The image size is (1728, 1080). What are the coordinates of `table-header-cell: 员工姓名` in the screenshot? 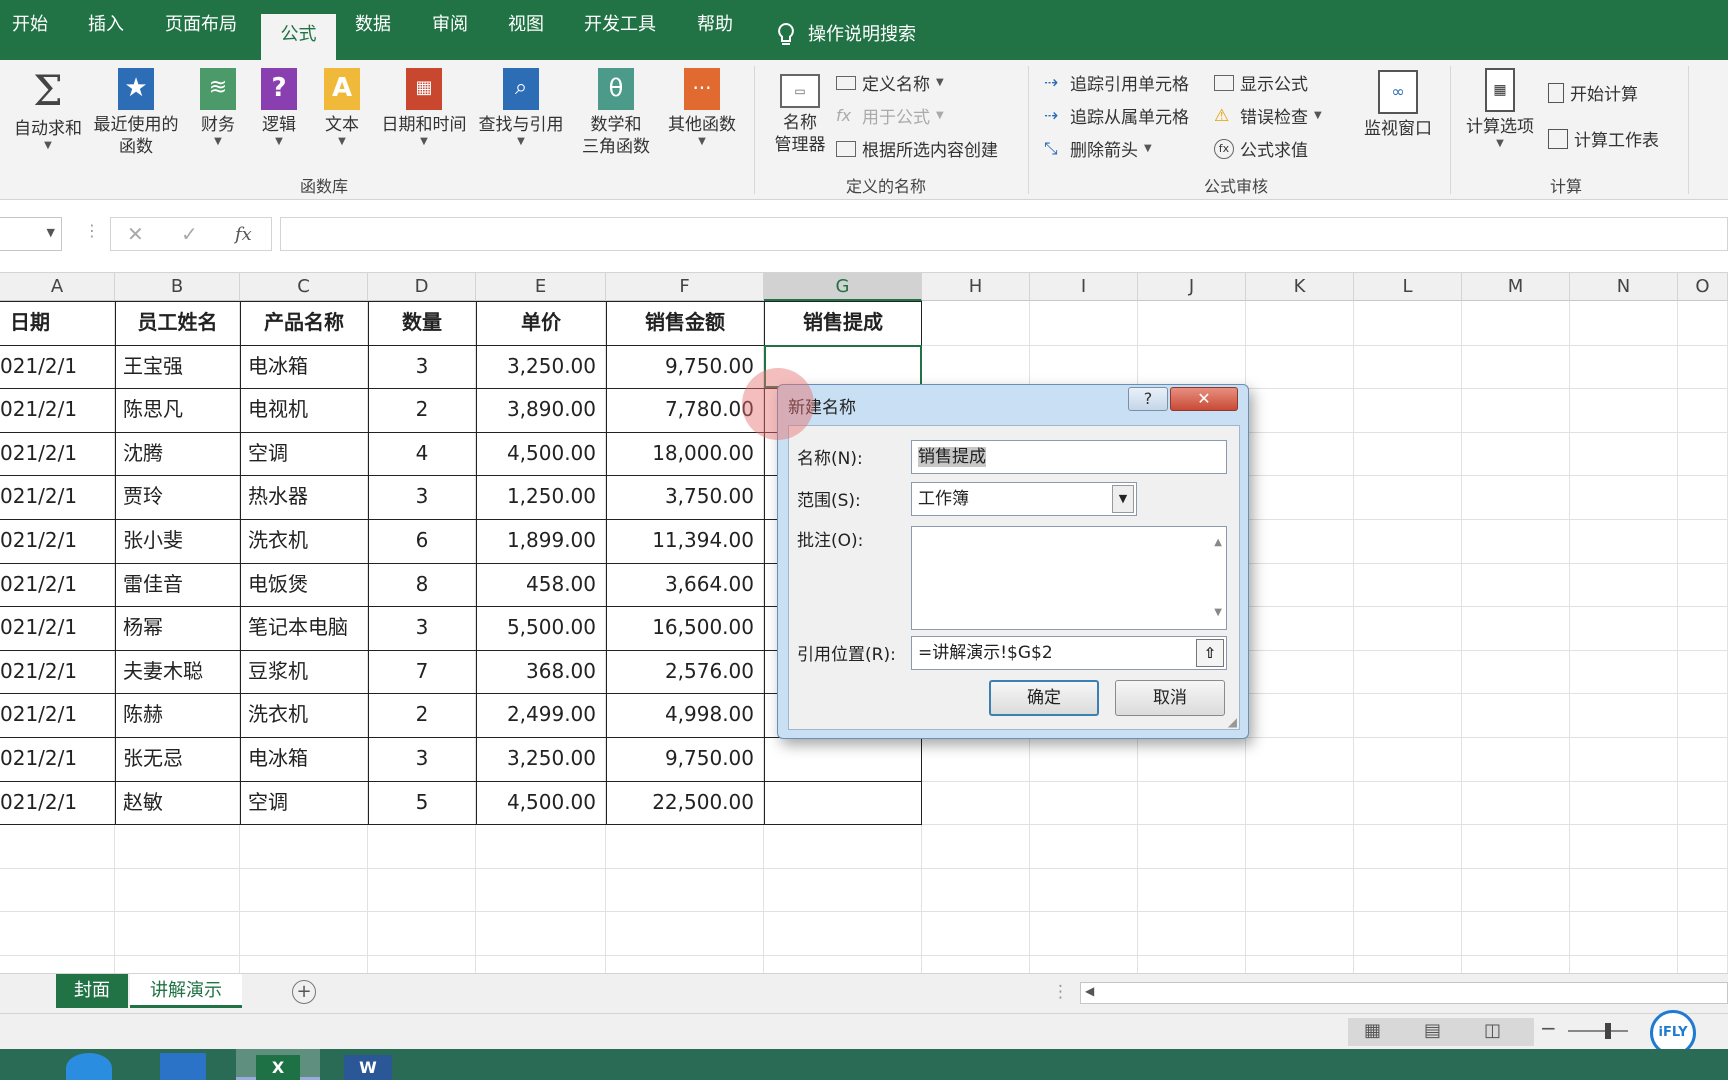 It's located at (177, 322).